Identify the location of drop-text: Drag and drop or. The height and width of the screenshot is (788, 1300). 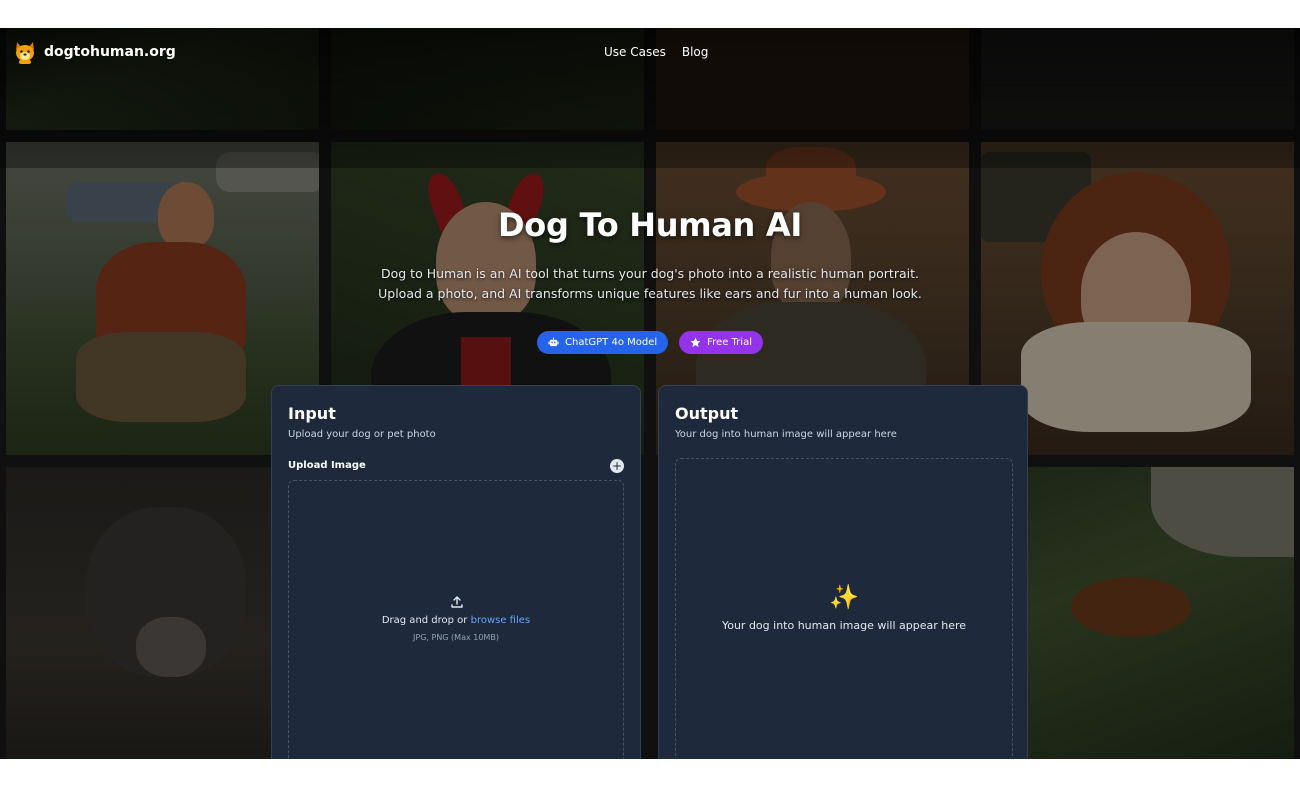
(424, 620).